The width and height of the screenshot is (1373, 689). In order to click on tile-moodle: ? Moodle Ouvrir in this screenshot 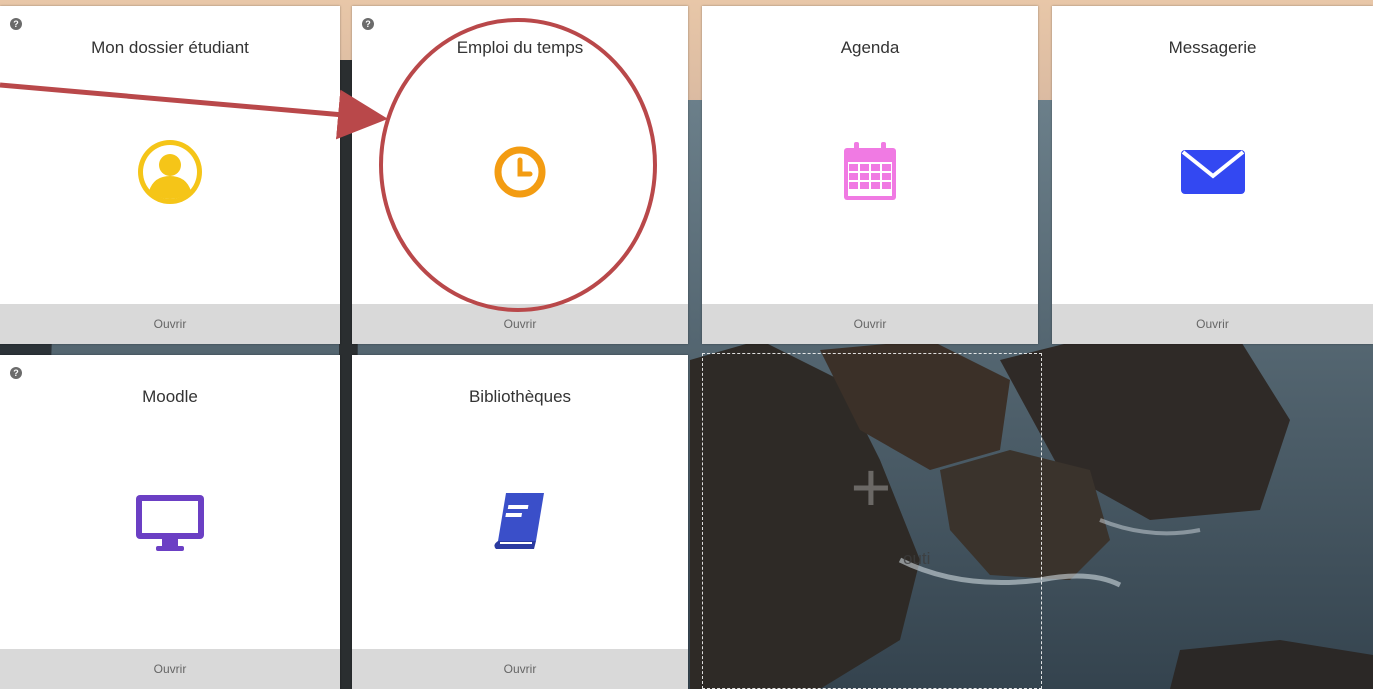, I will do `click(170, 522)`.